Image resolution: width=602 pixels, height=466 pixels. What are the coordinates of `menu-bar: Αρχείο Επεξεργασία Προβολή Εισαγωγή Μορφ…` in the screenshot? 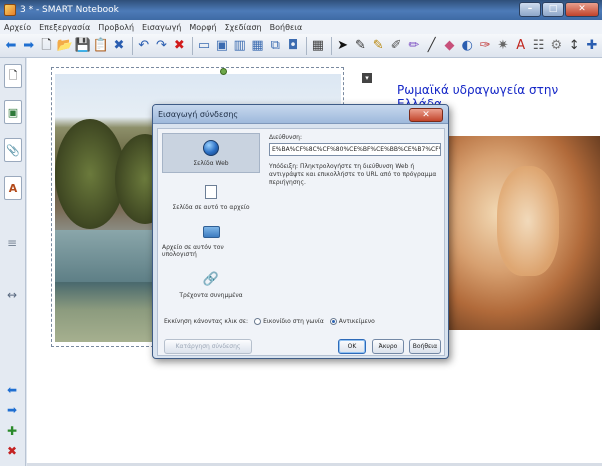 It's located at (301, 27).